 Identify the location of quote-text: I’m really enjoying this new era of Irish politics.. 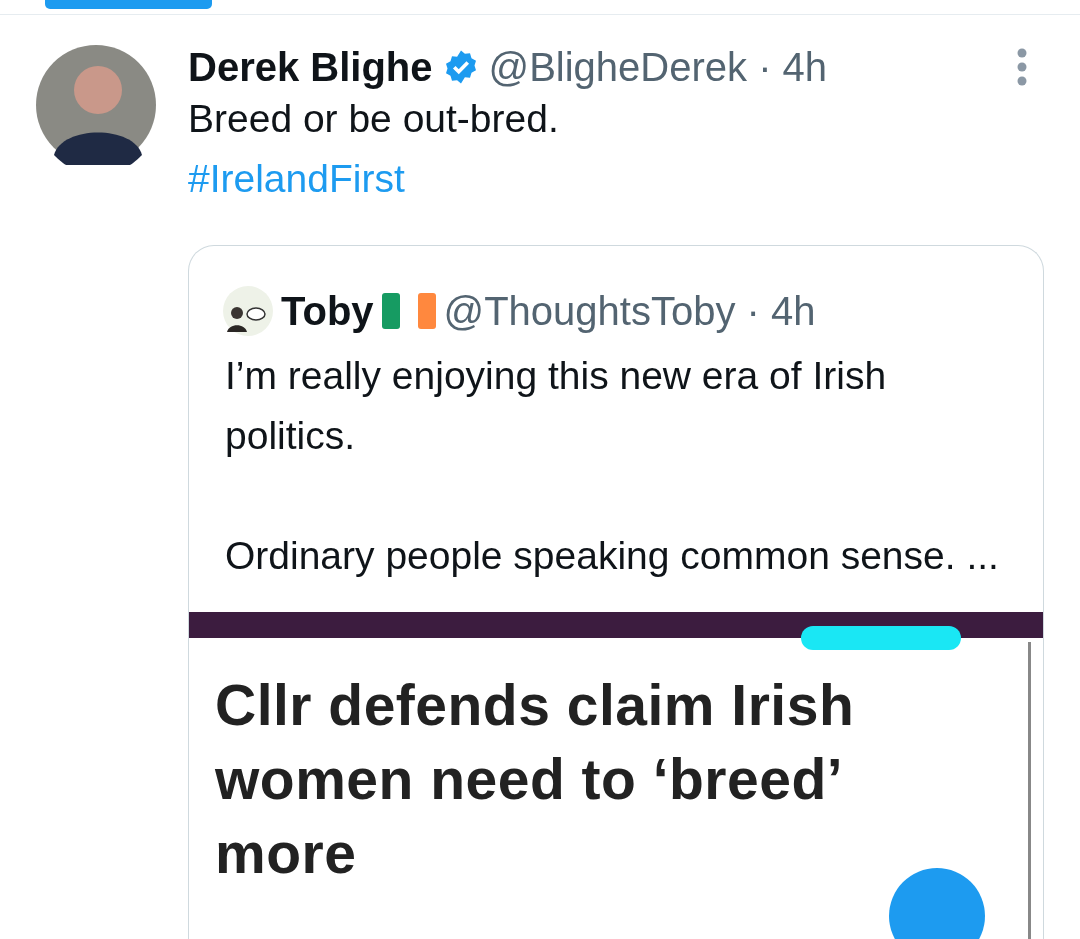
(556, 406).